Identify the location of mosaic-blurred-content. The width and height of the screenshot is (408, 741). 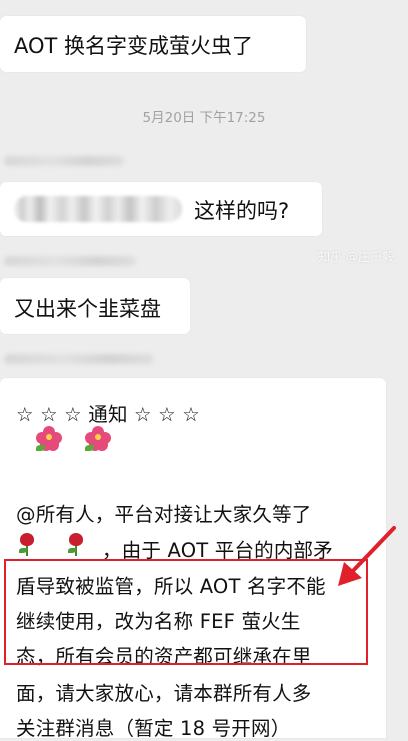
(98, 209).